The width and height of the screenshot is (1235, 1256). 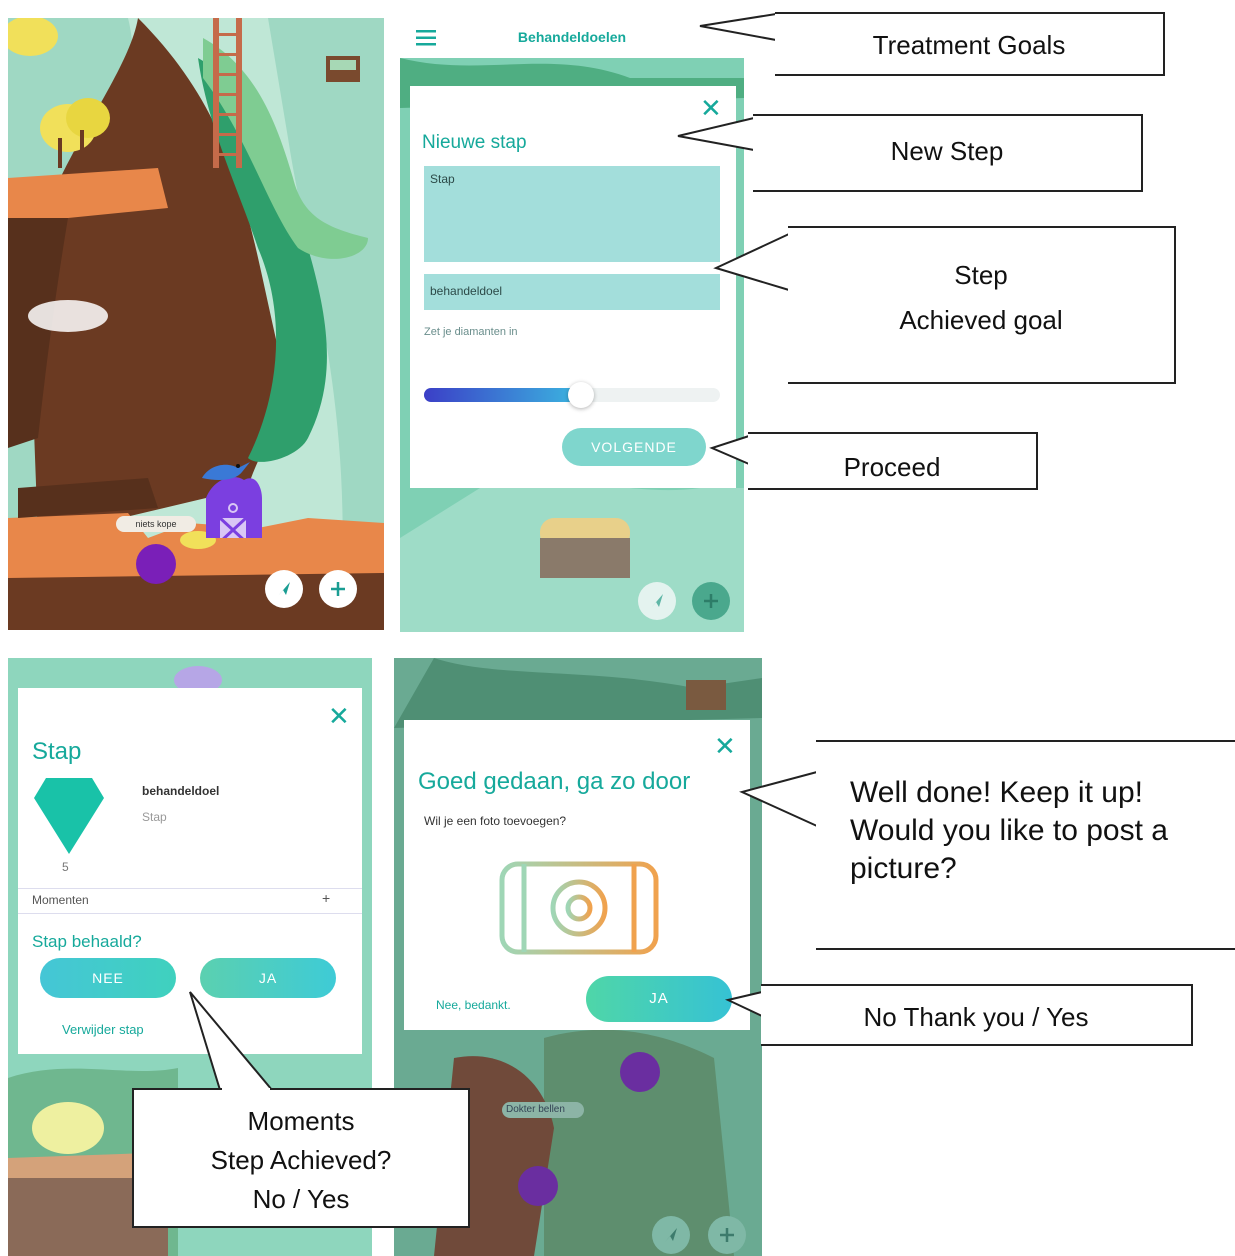 What do you see at coordinates (981, 275) in the screenshot?
I see `callout-text-1: Step` at bounding box center [981, 275].